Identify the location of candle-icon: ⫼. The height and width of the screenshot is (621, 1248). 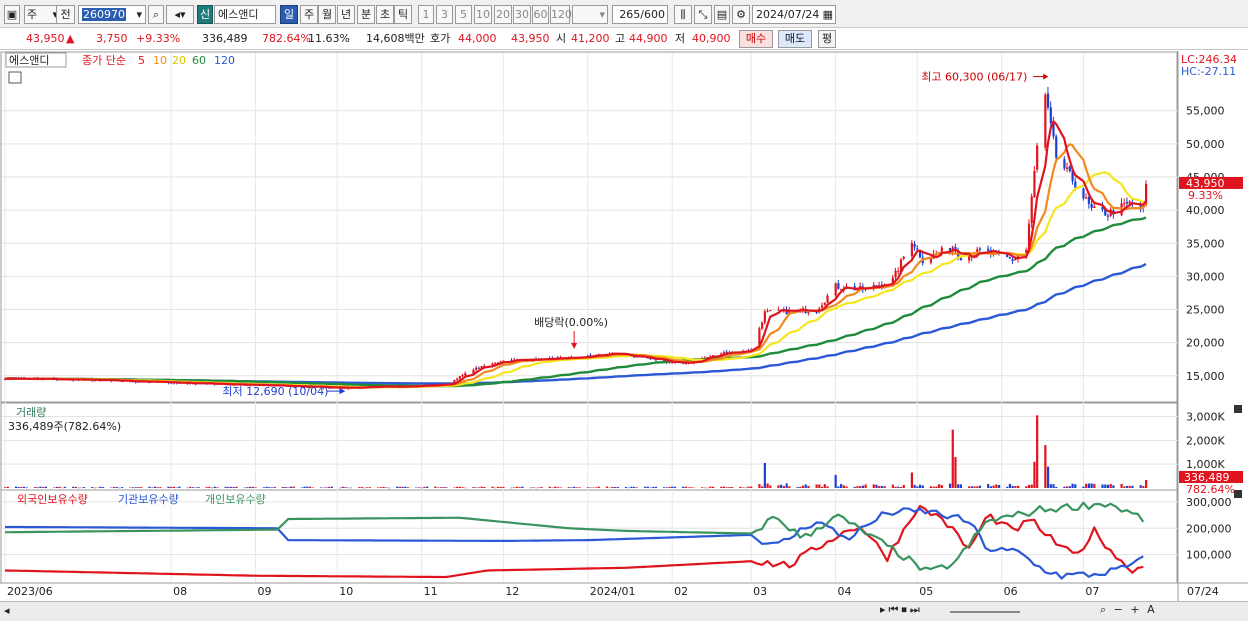
(683, 14).